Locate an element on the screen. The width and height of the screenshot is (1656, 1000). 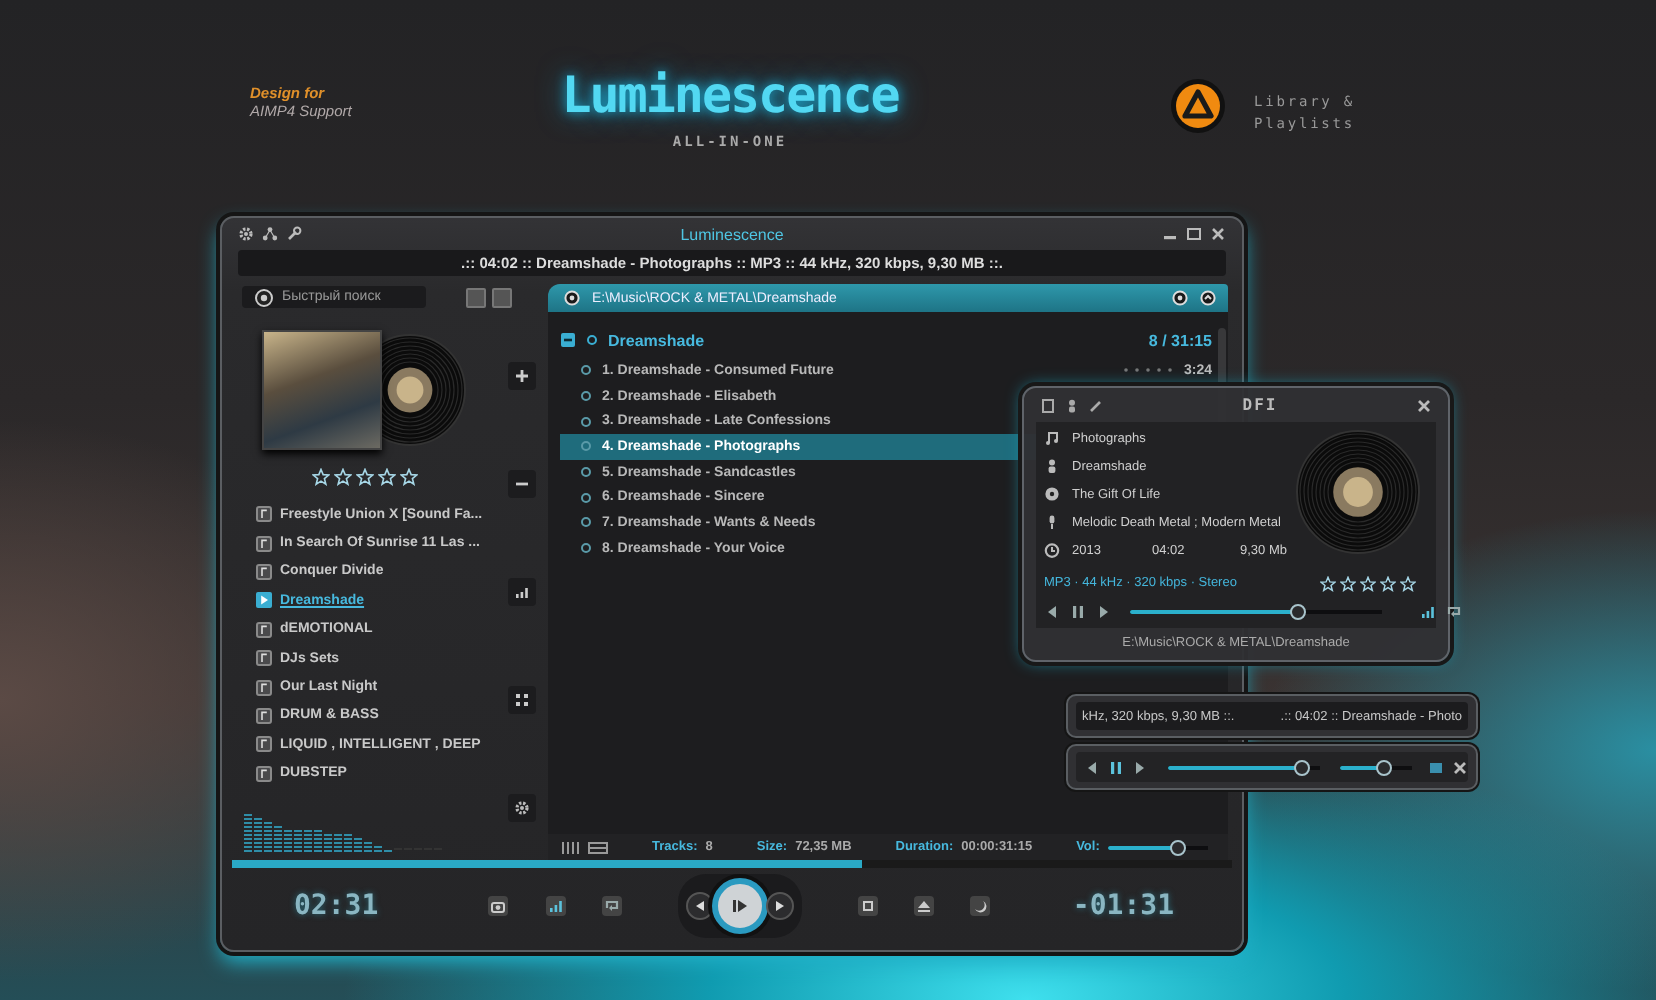
stop-icon is located at coordinates (868, 905).